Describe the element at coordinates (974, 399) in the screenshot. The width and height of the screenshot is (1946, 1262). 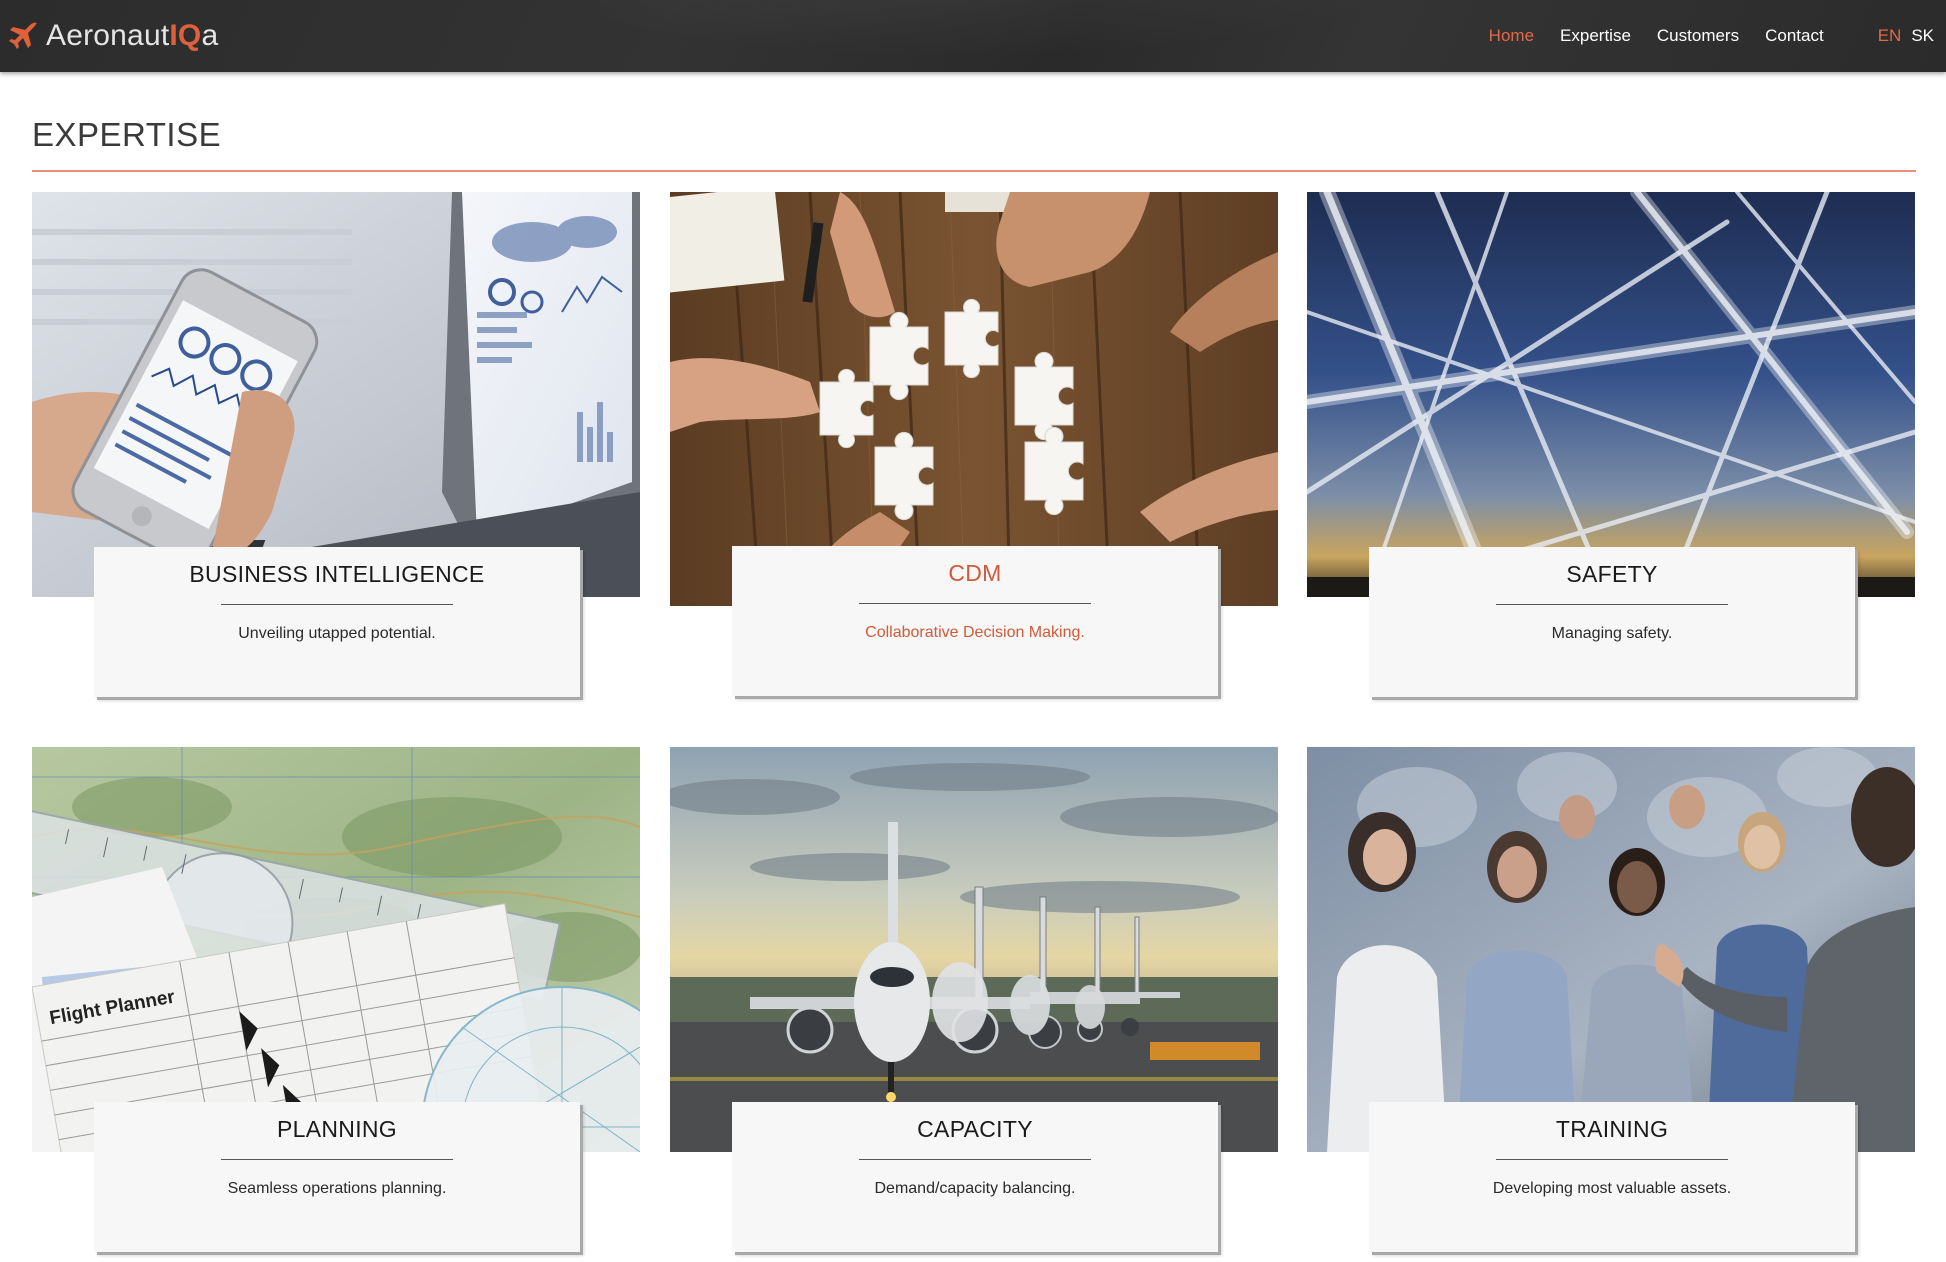
I see `puzzle-teamwork-image` at that location.